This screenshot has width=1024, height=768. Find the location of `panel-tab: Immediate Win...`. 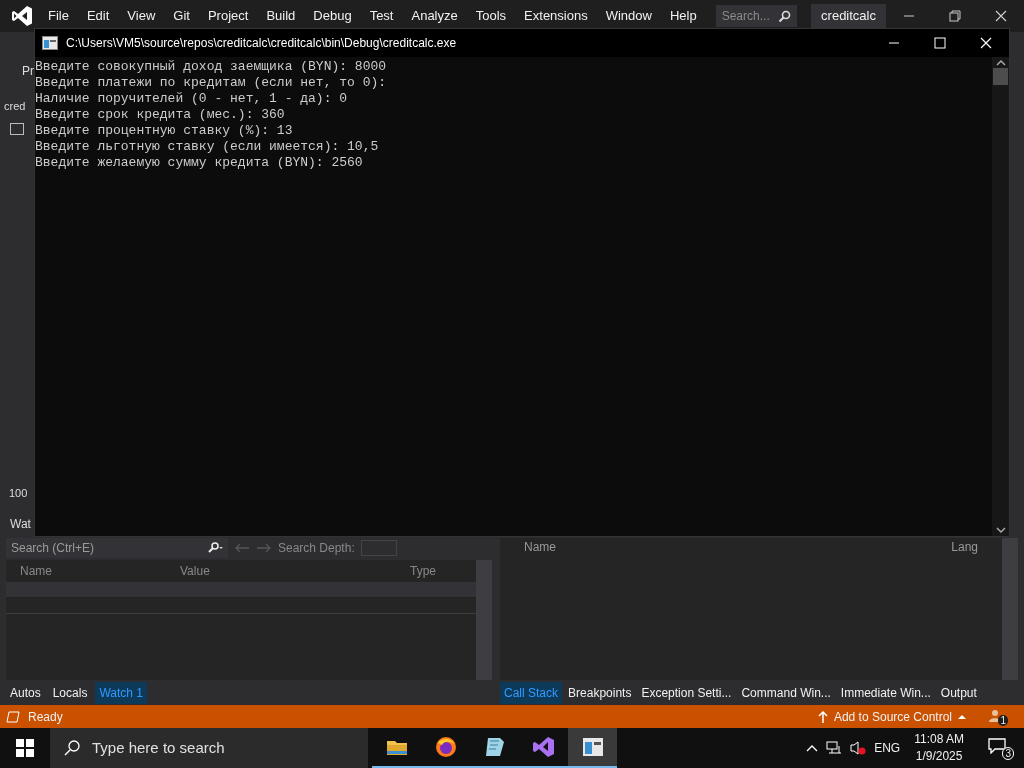

panel-tab: Immediate Win... is located at coordinates (885, 693).